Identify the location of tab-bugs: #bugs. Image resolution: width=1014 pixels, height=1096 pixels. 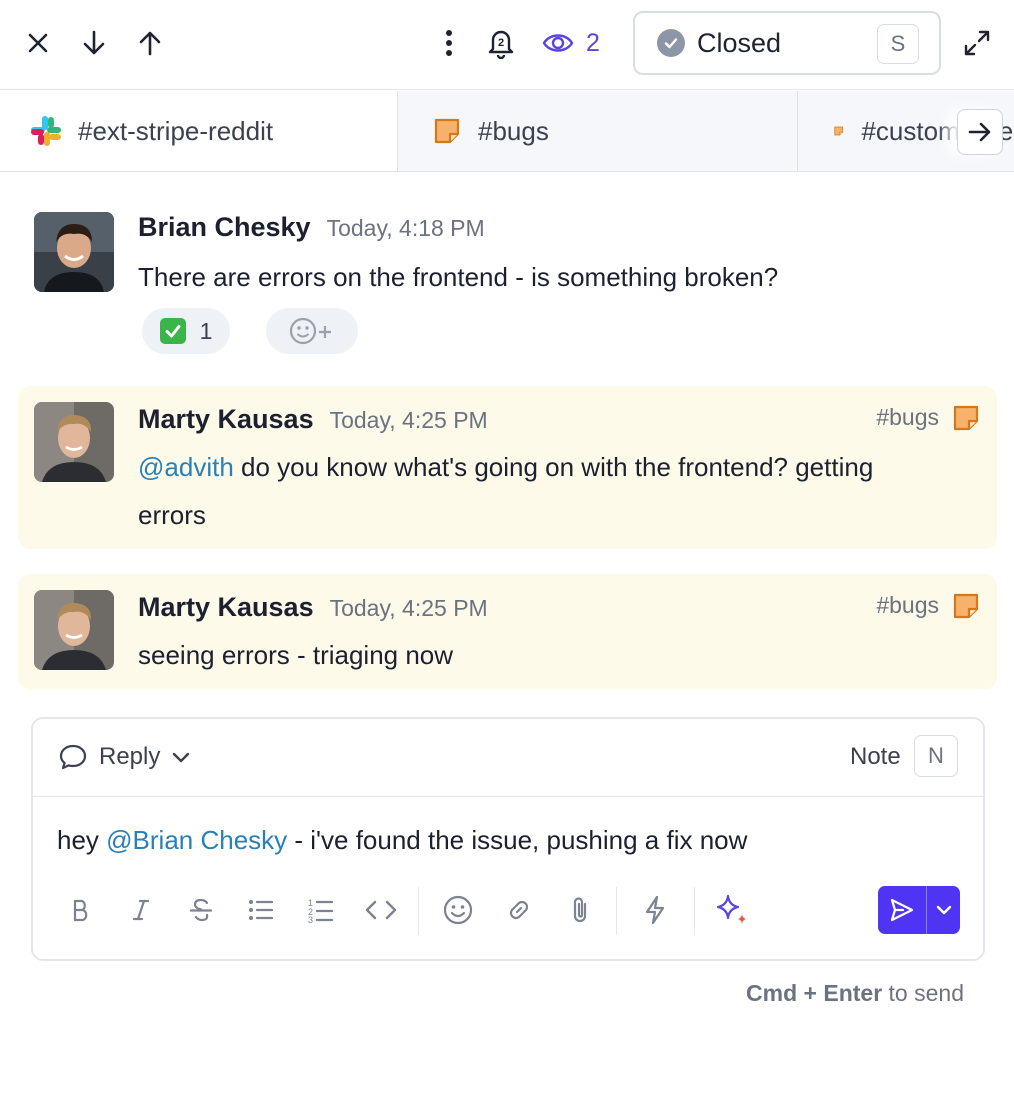
(597, 131).